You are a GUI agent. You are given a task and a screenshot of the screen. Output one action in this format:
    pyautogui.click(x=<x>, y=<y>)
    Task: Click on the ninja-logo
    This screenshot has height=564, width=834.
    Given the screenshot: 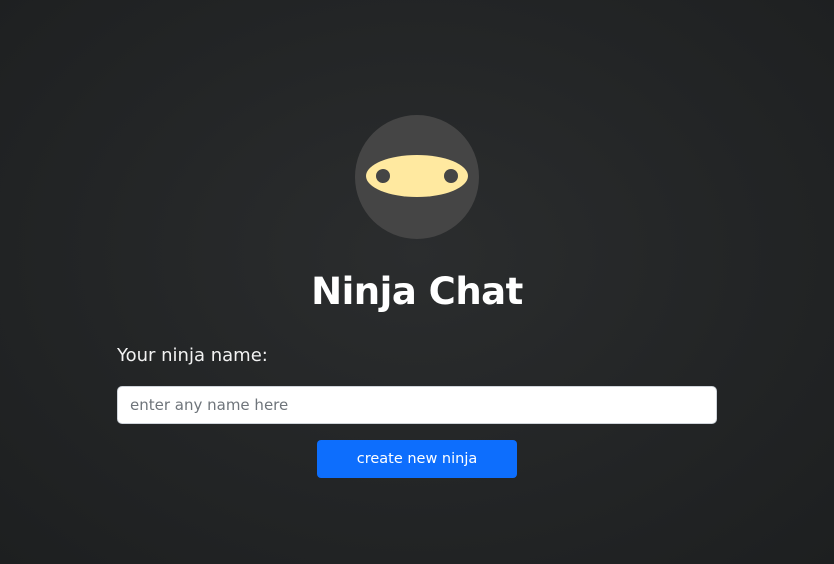 What is the action you would take?
    pyautogui.click(x=417, y=177)
    